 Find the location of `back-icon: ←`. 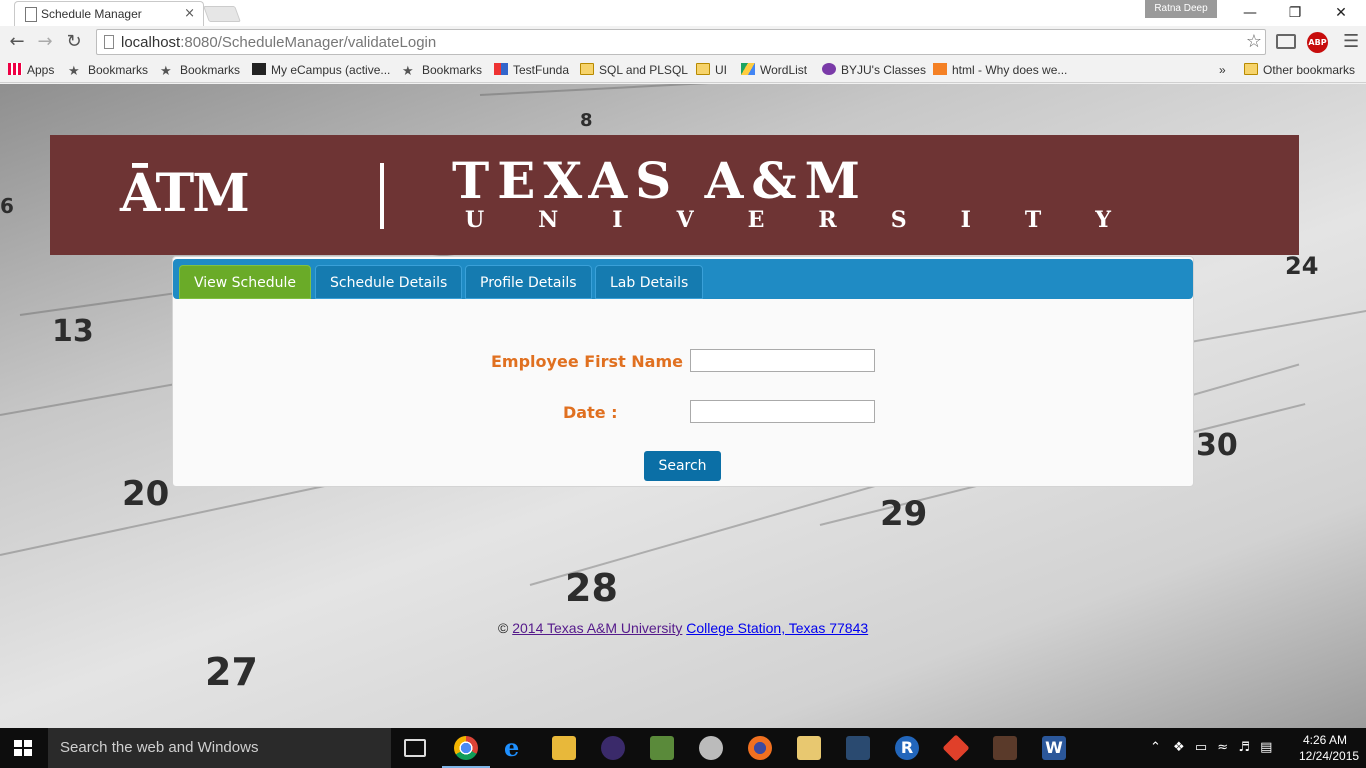

back-icon: ← is located at coordinates (17, 42).